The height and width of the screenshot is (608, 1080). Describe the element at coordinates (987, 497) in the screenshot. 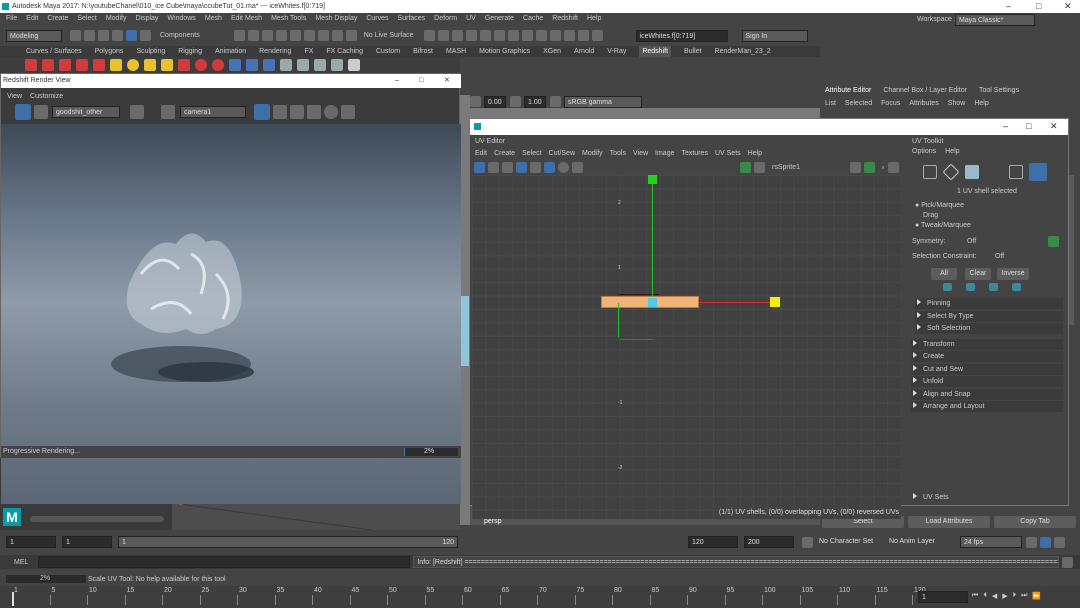

I see `section-uv-sets: UV Sets` at that location.